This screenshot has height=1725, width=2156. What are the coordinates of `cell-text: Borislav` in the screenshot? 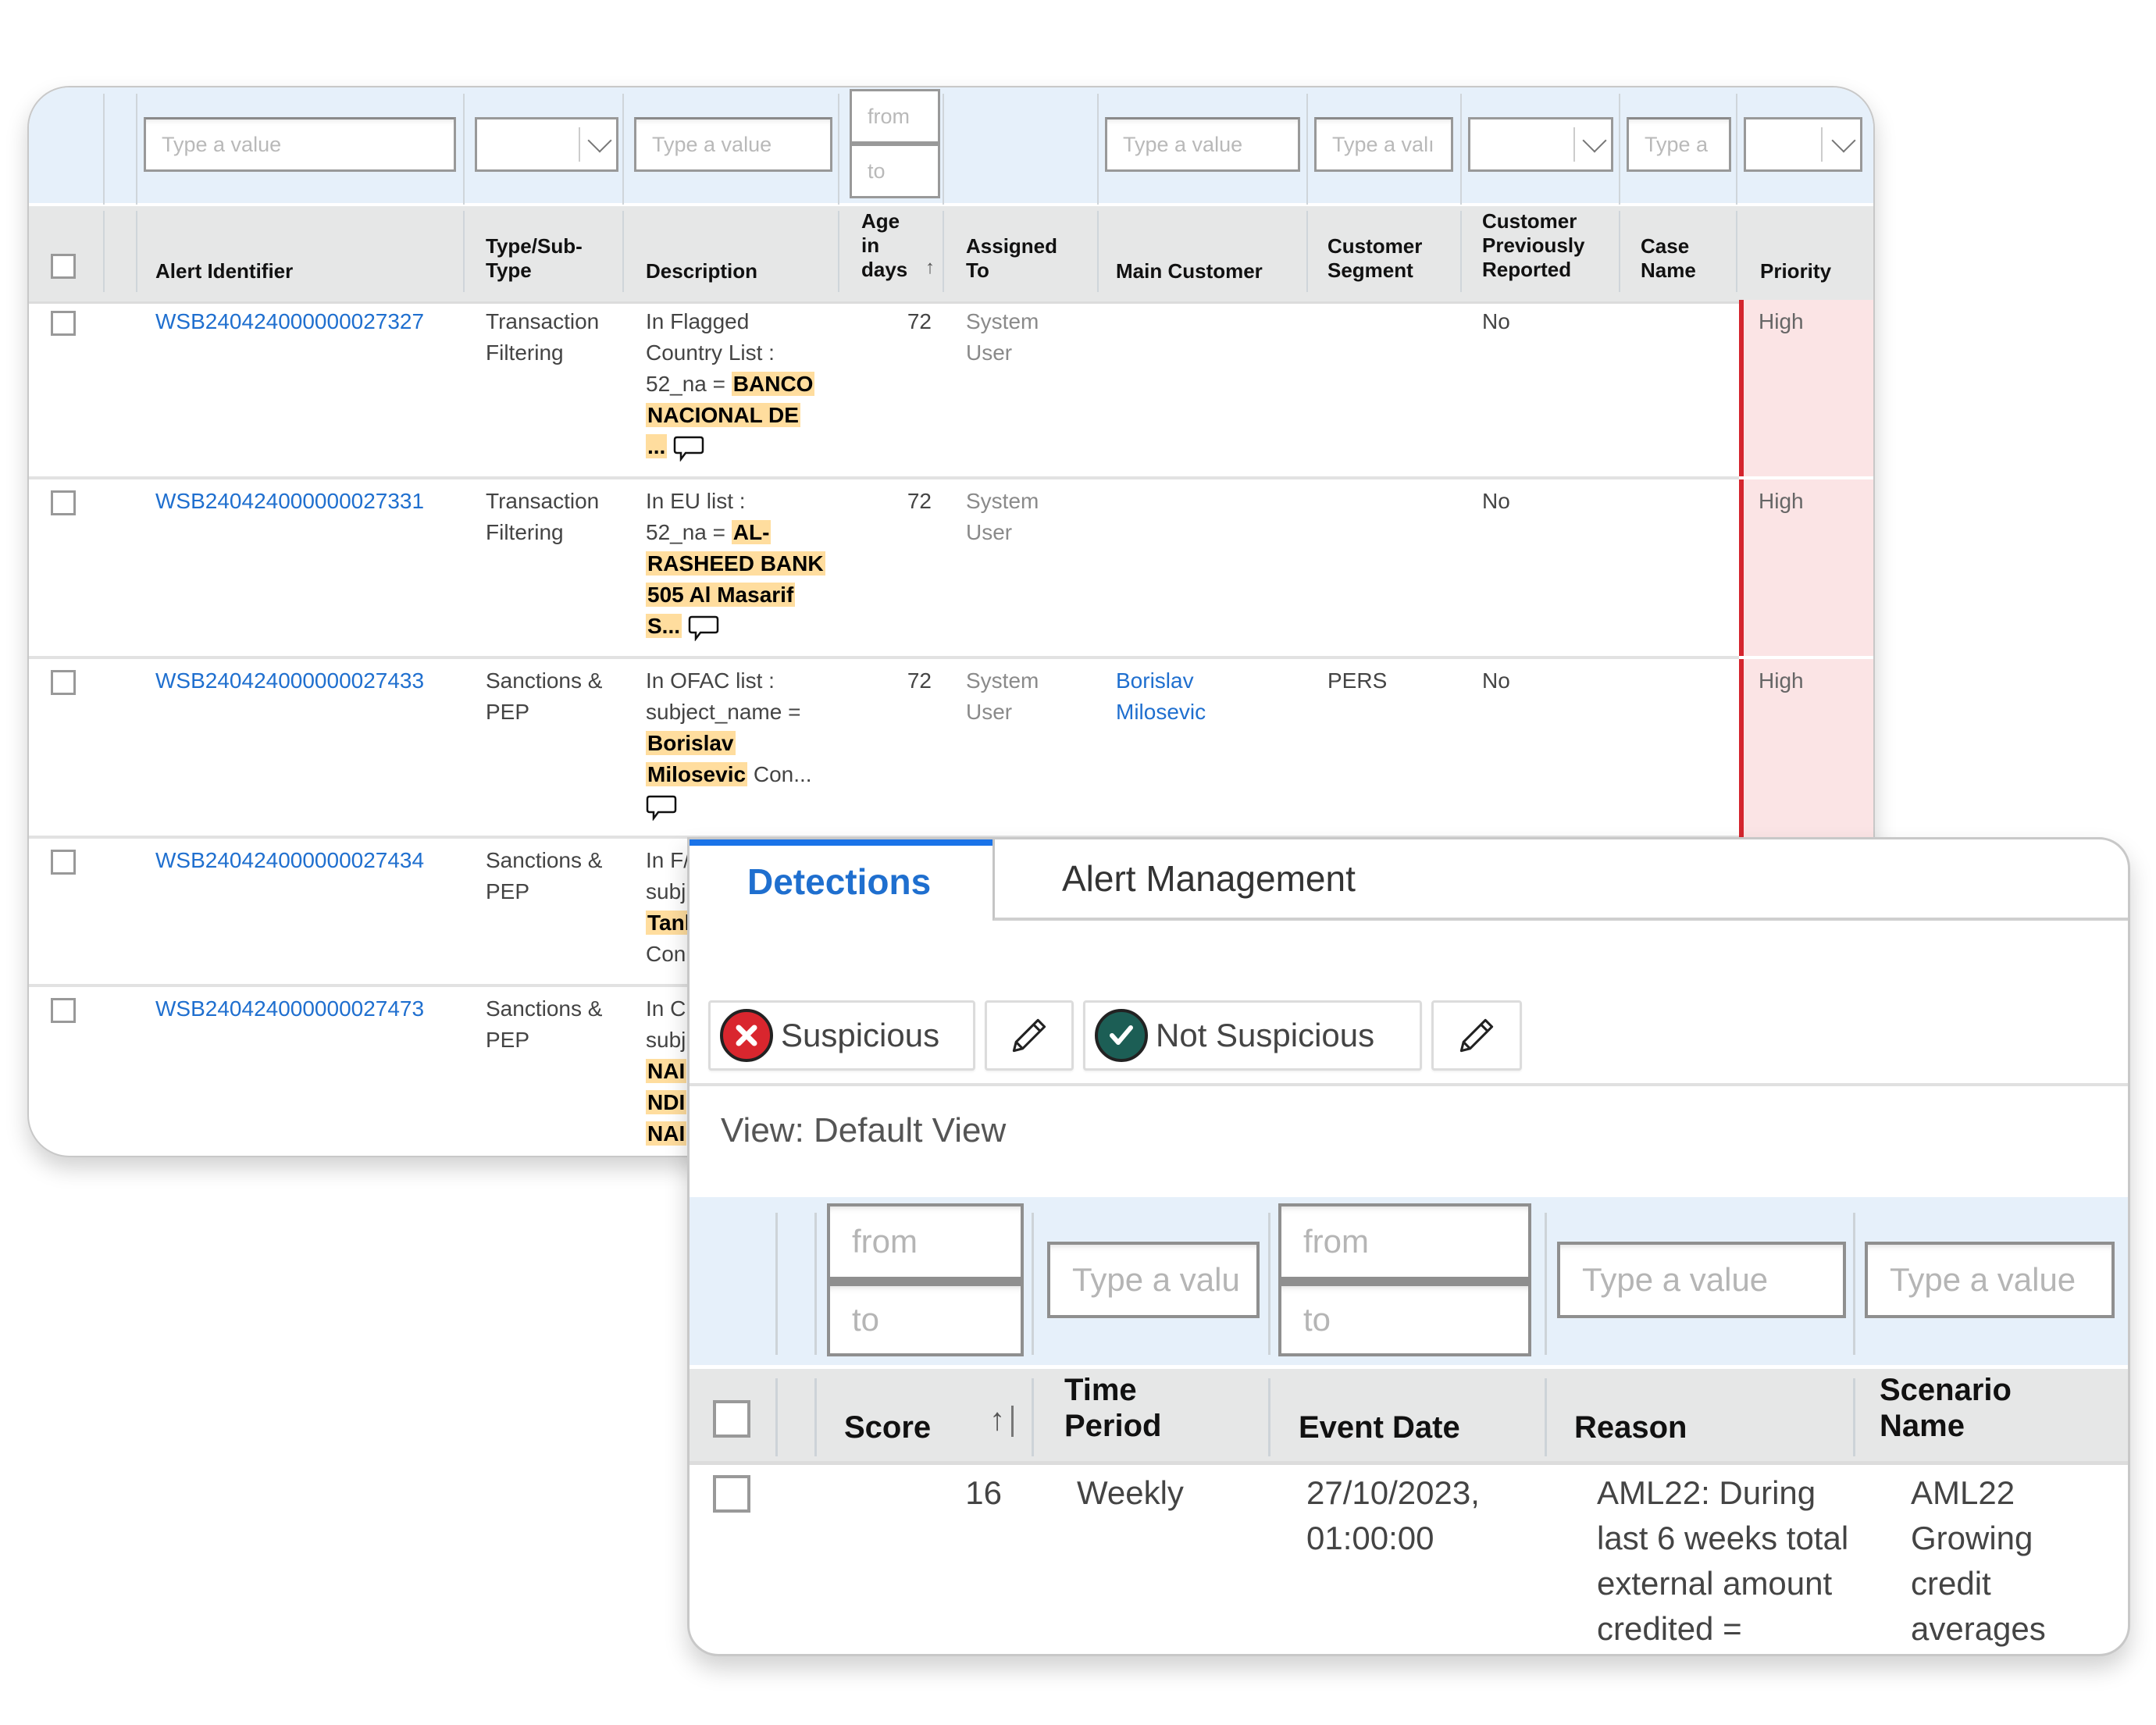 It's located at (1155, 680).